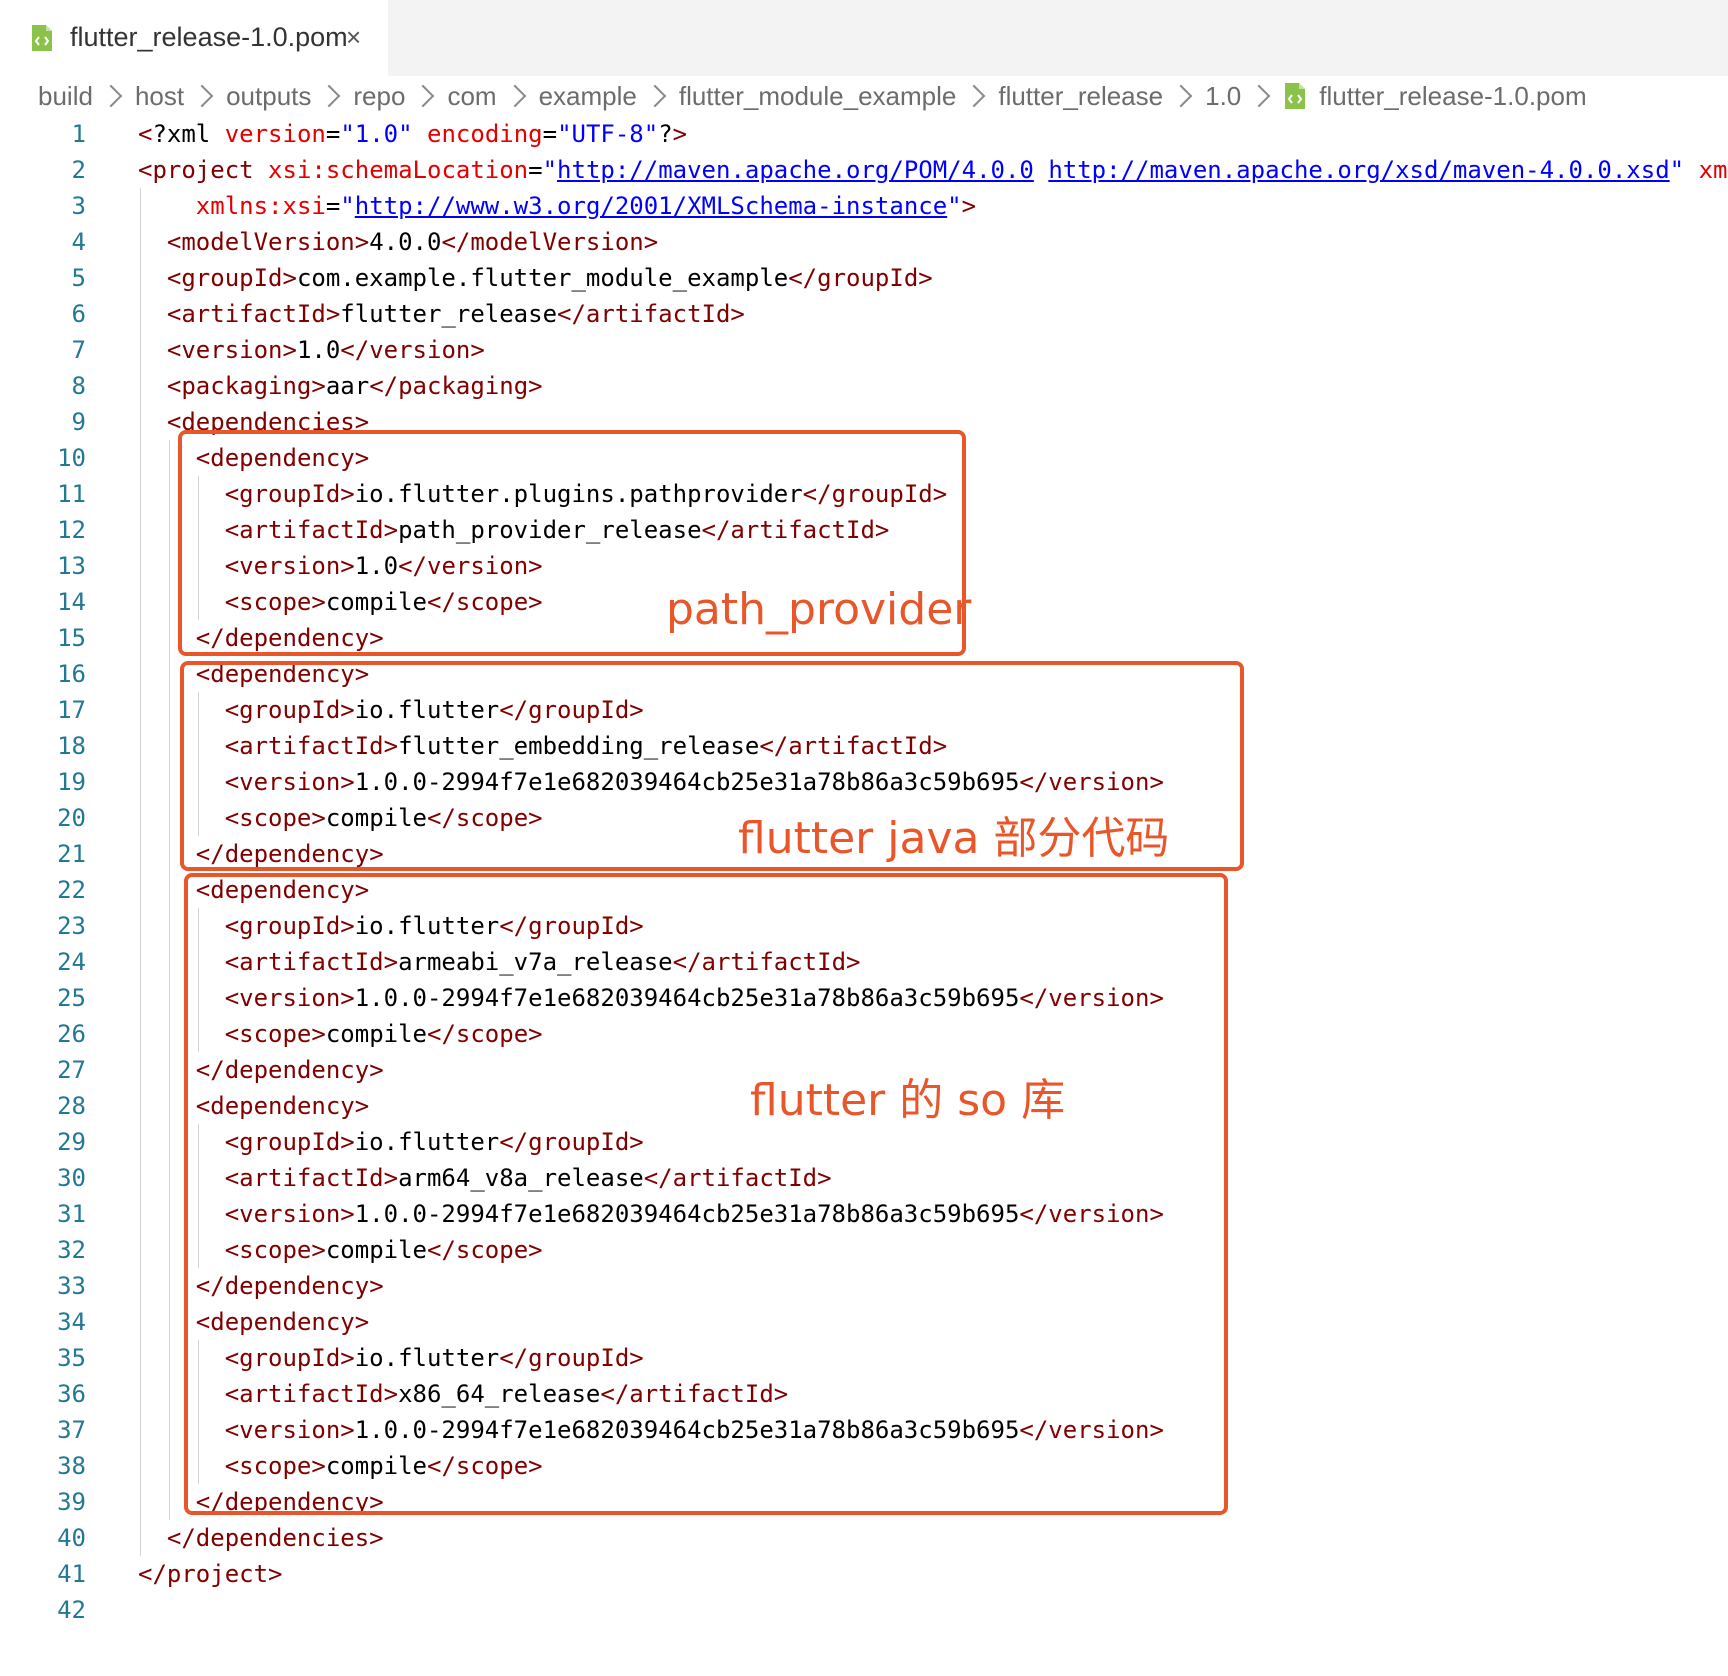 Image resolution: width=1728 pixels, height=1676 pixels. I want to click on breadcrumb-item: outputs, so click(268, 96).